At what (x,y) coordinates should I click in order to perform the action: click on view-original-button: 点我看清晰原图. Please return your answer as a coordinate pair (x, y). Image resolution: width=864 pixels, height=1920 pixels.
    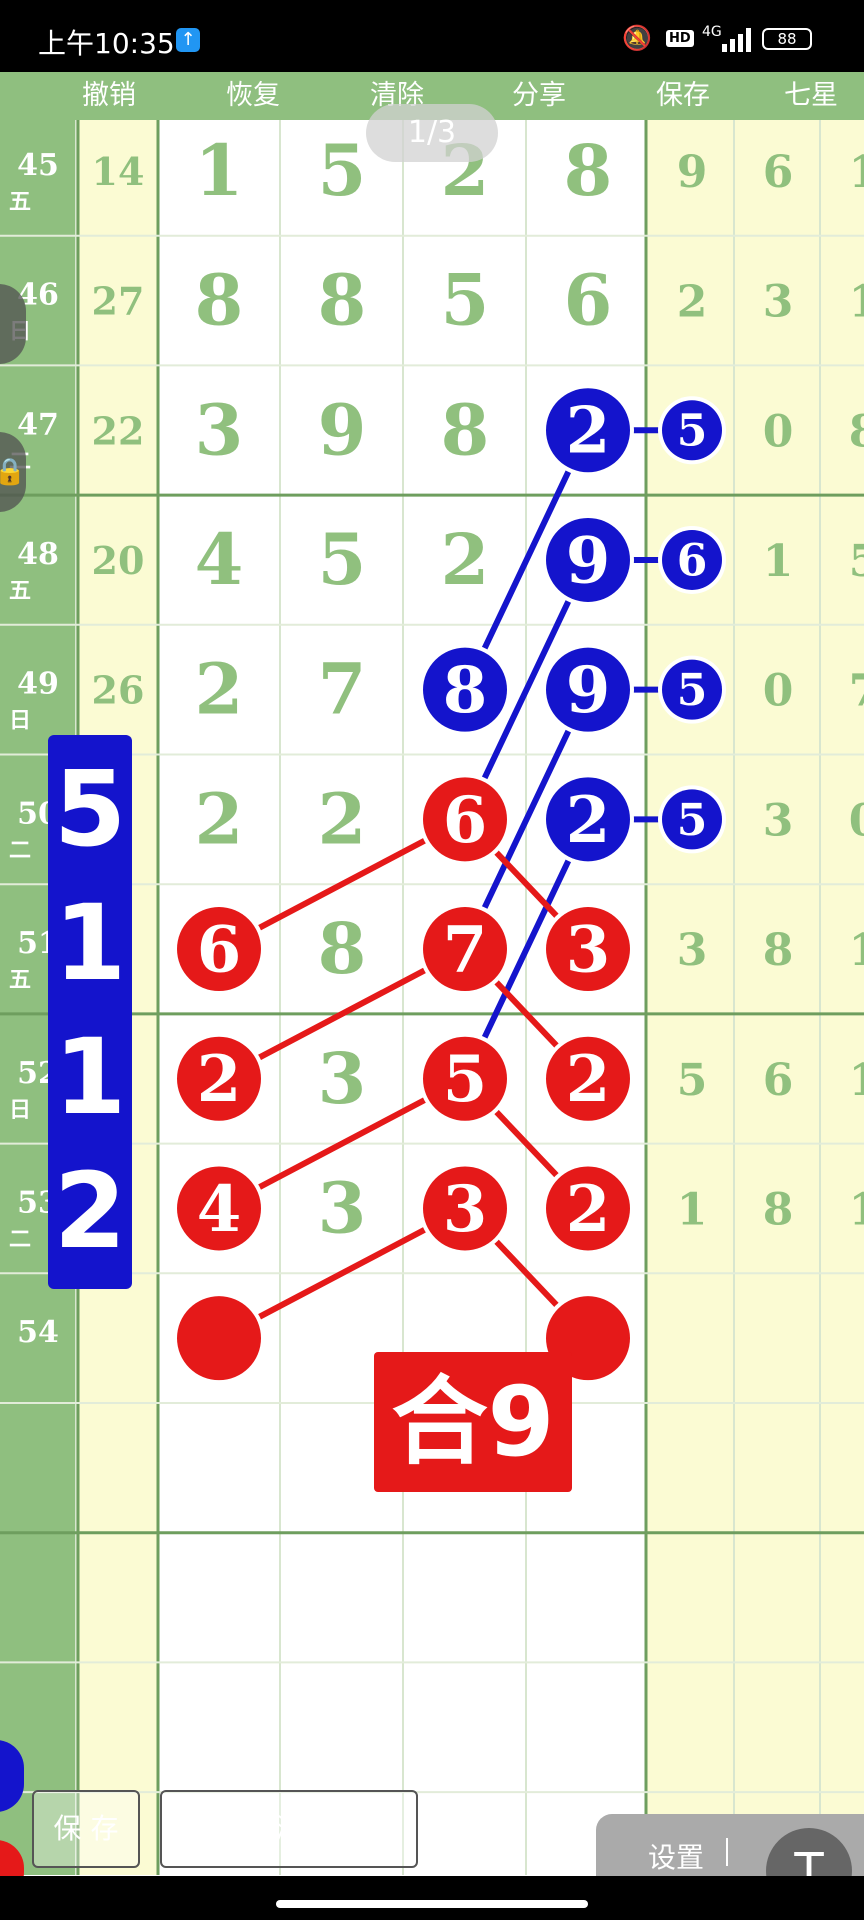
    Looking at the image, I should click on (289, 1829).